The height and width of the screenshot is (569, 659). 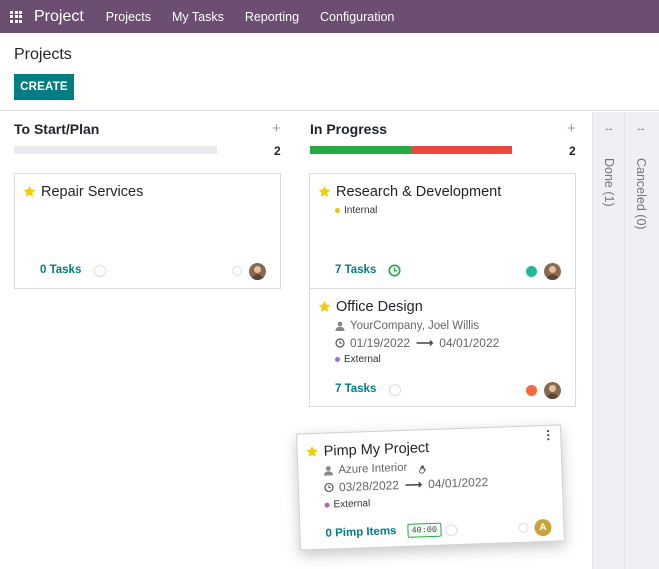 What do you see at coordinates (147, 231) in the screenshot?
I see `project-card-repair-services: Repair Services 0 Tasks` at bounding box center [147, 231].